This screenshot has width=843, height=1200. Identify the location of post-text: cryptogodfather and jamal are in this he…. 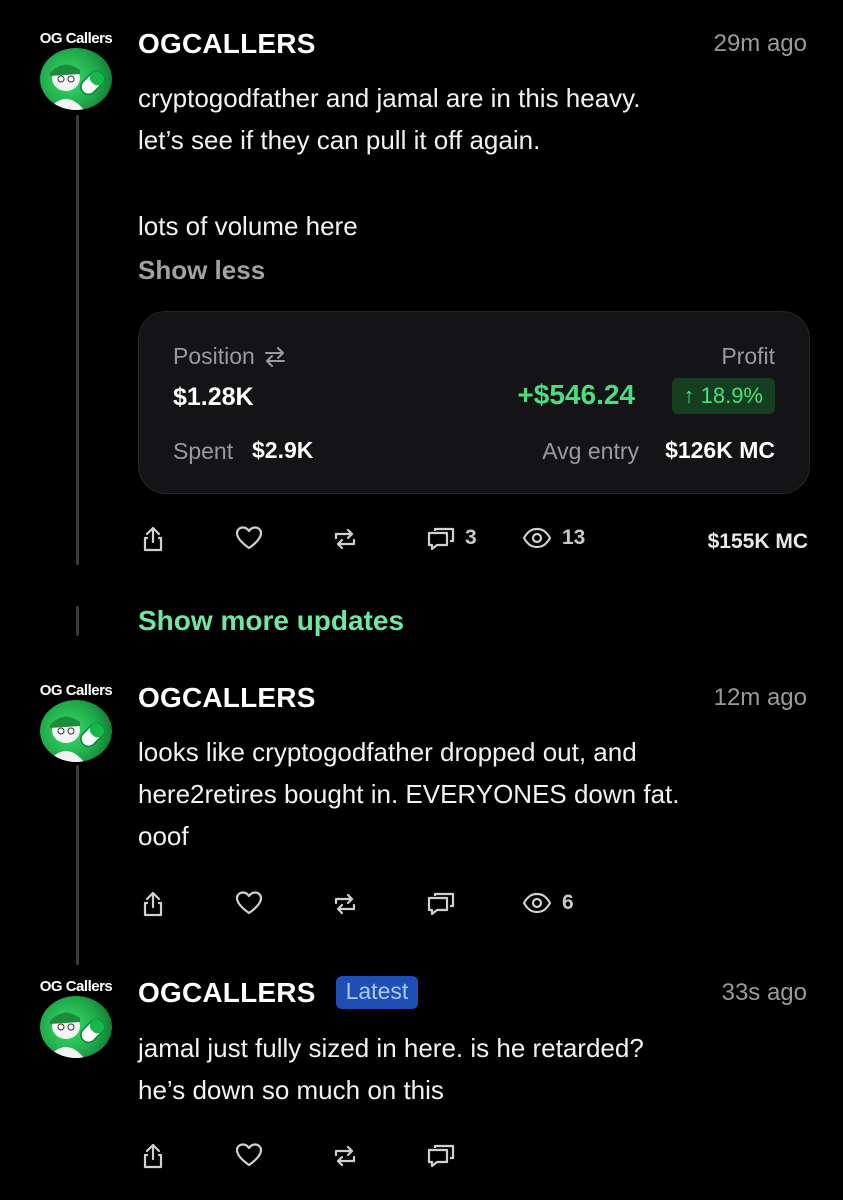
(468, 162).